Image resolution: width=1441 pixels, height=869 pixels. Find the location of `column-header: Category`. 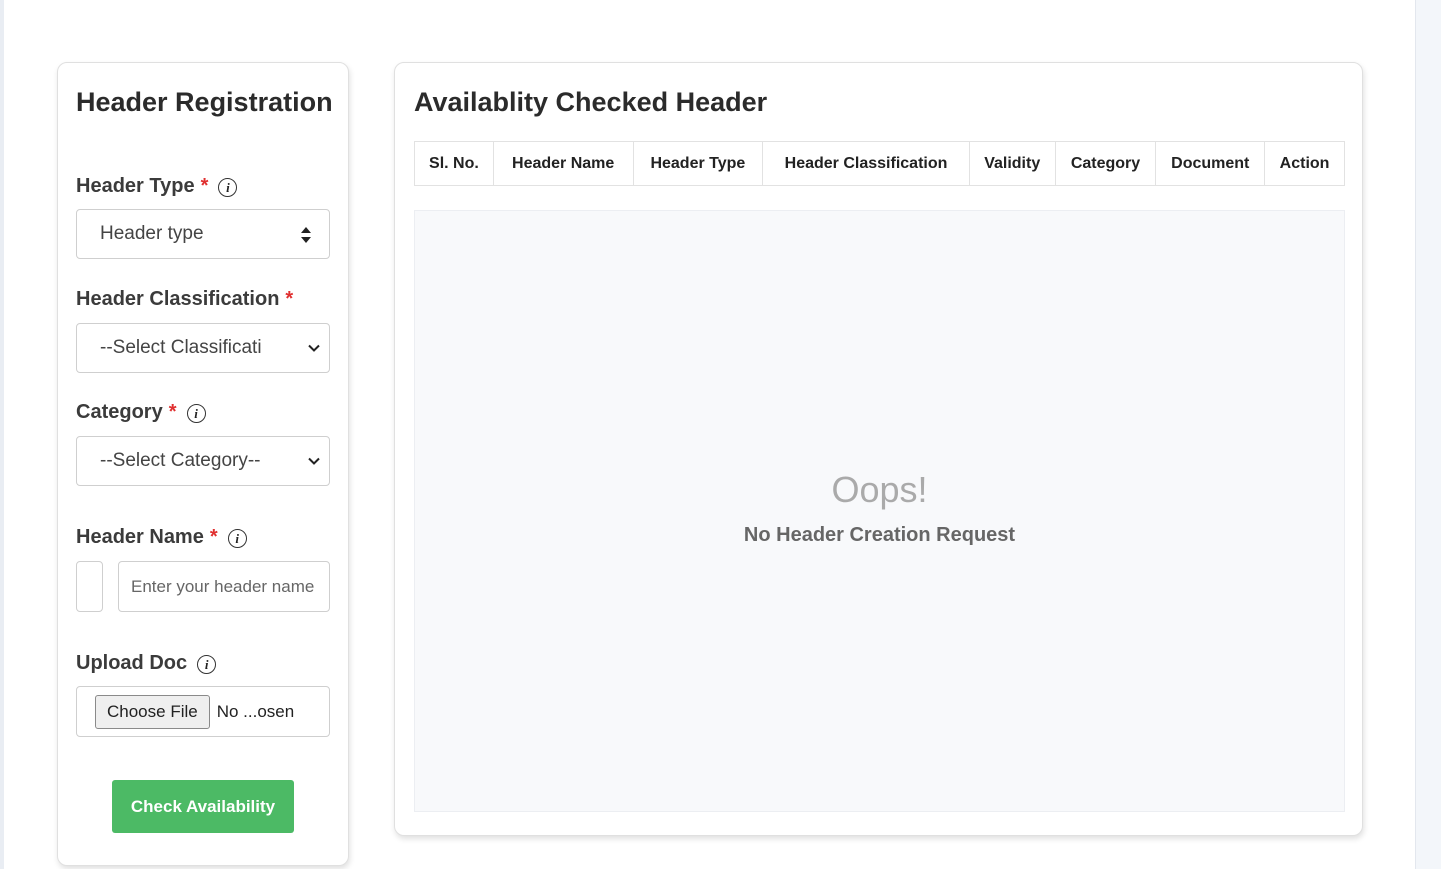

column-header: Category is located at coordinates (1106, 163).